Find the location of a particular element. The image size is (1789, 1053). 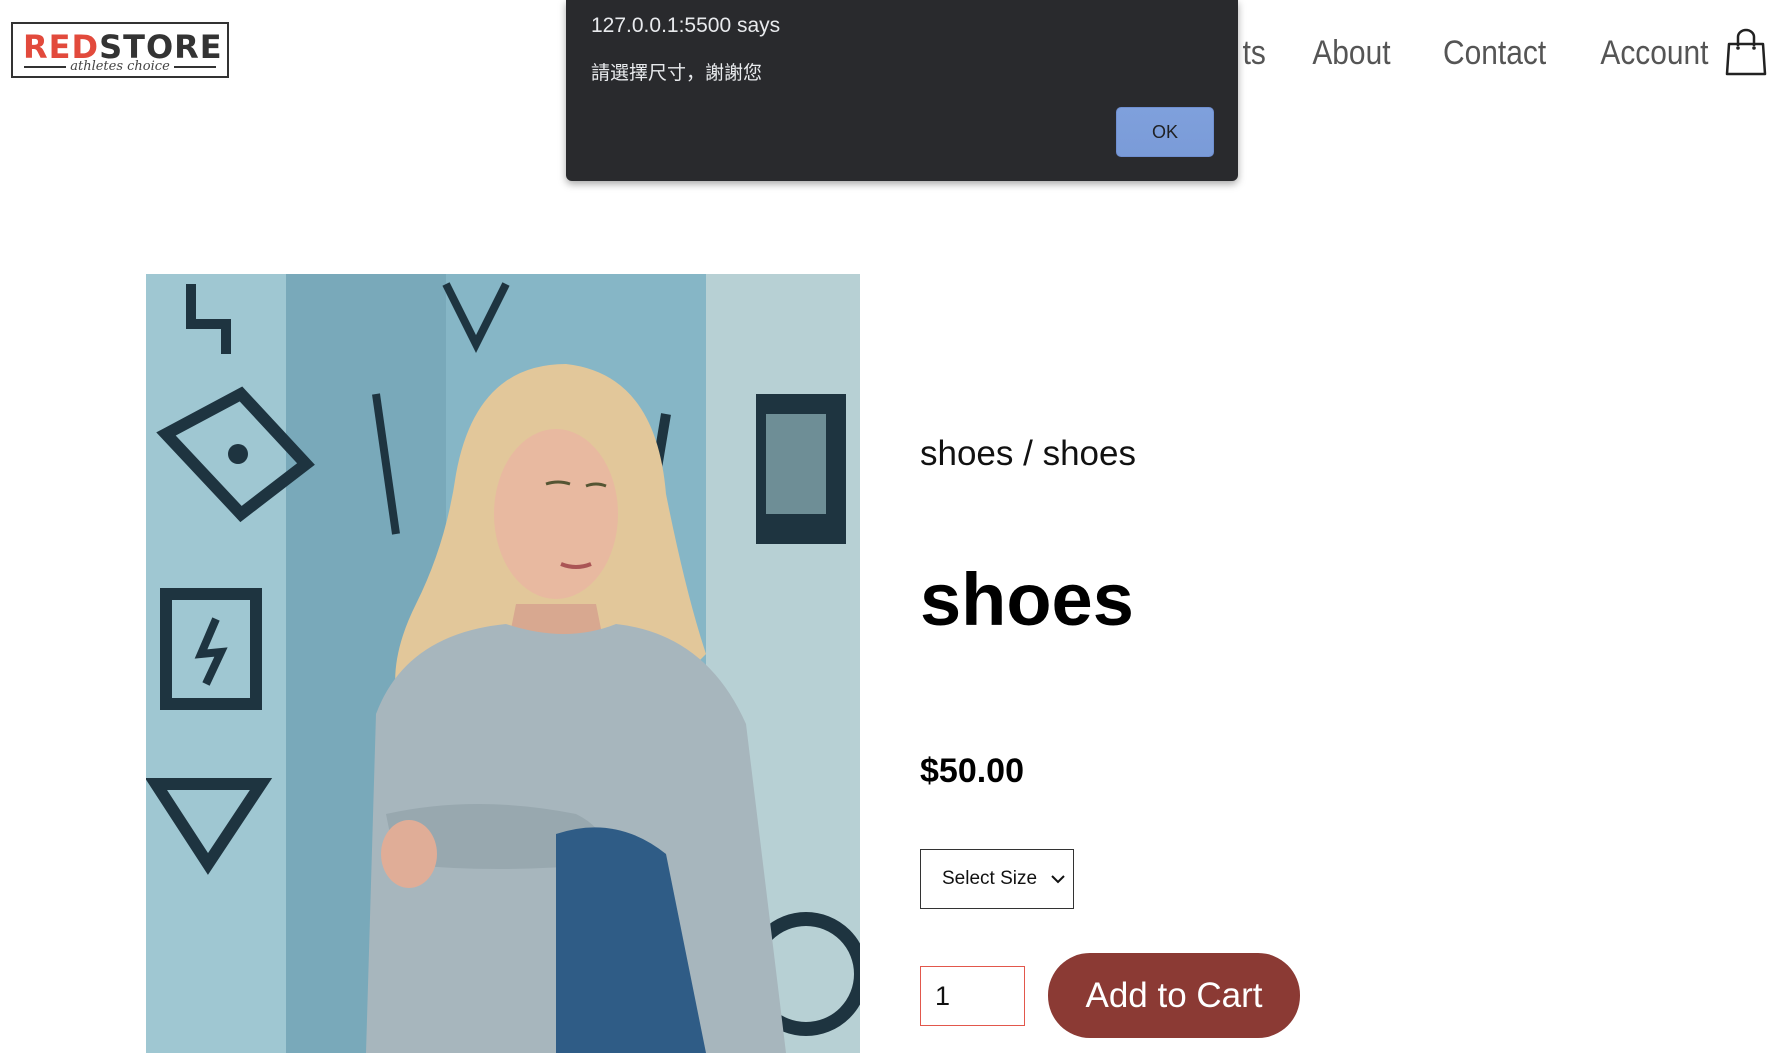

alert-ok-button: OK is located at coordinates (1165, 132).